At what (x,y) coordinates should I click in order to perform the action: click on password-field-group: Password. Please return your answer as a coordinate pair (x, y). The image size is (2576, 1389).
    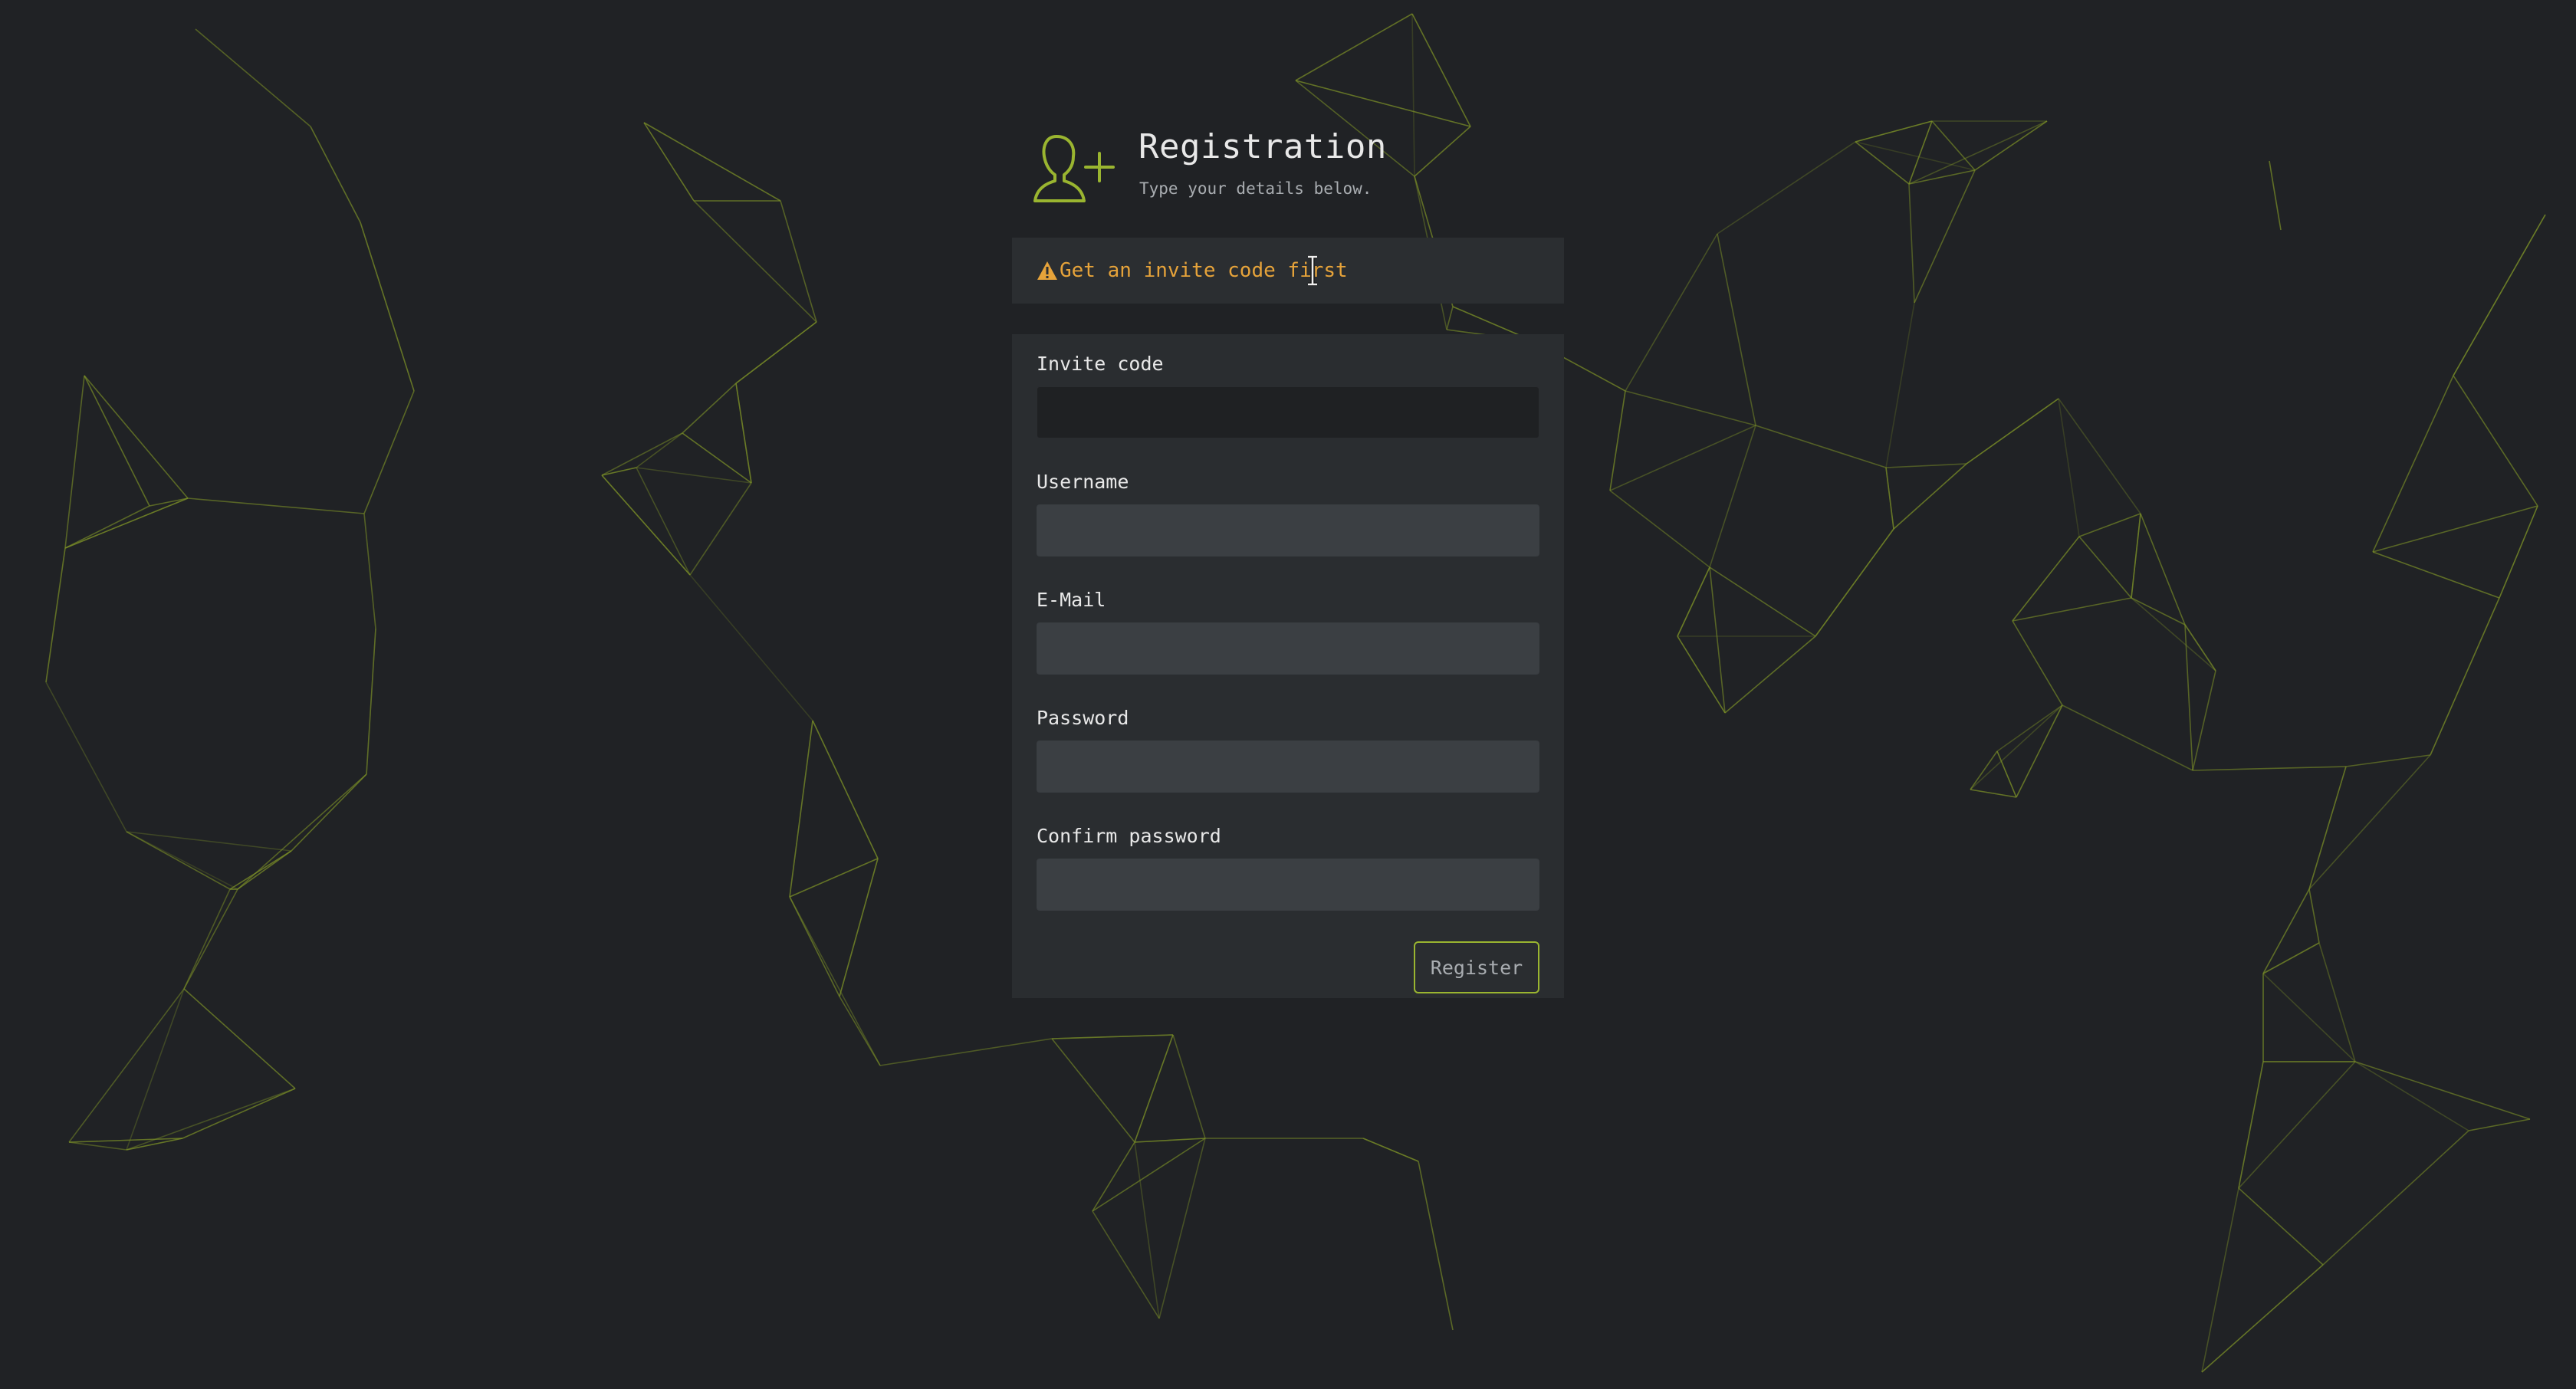
    Looking at the image, I should click on (1288, 749).